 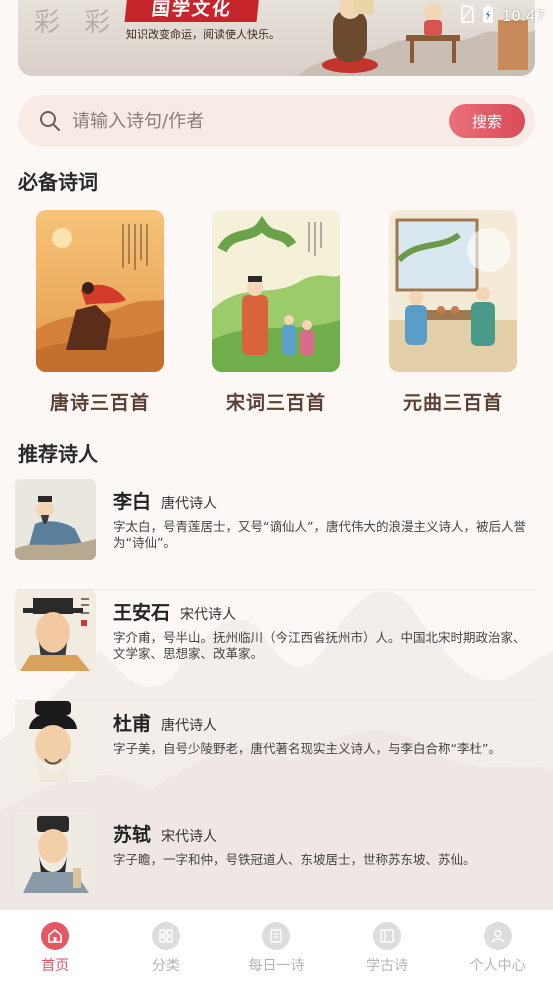 What do you see at coordinates (99, 403) in the screenshot?
I see `book-label: 唐诗三百首` at bounding box center [99, 403].